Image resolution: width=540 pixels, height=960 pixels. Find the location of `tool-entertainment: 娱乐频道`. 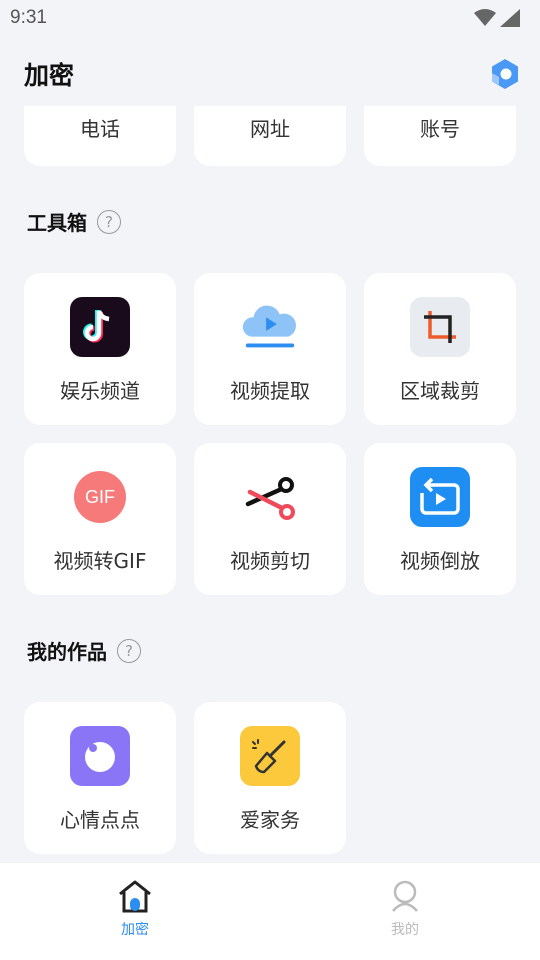

tool-entertainment: 娱乐频道 is located at coordinates (100, 349).